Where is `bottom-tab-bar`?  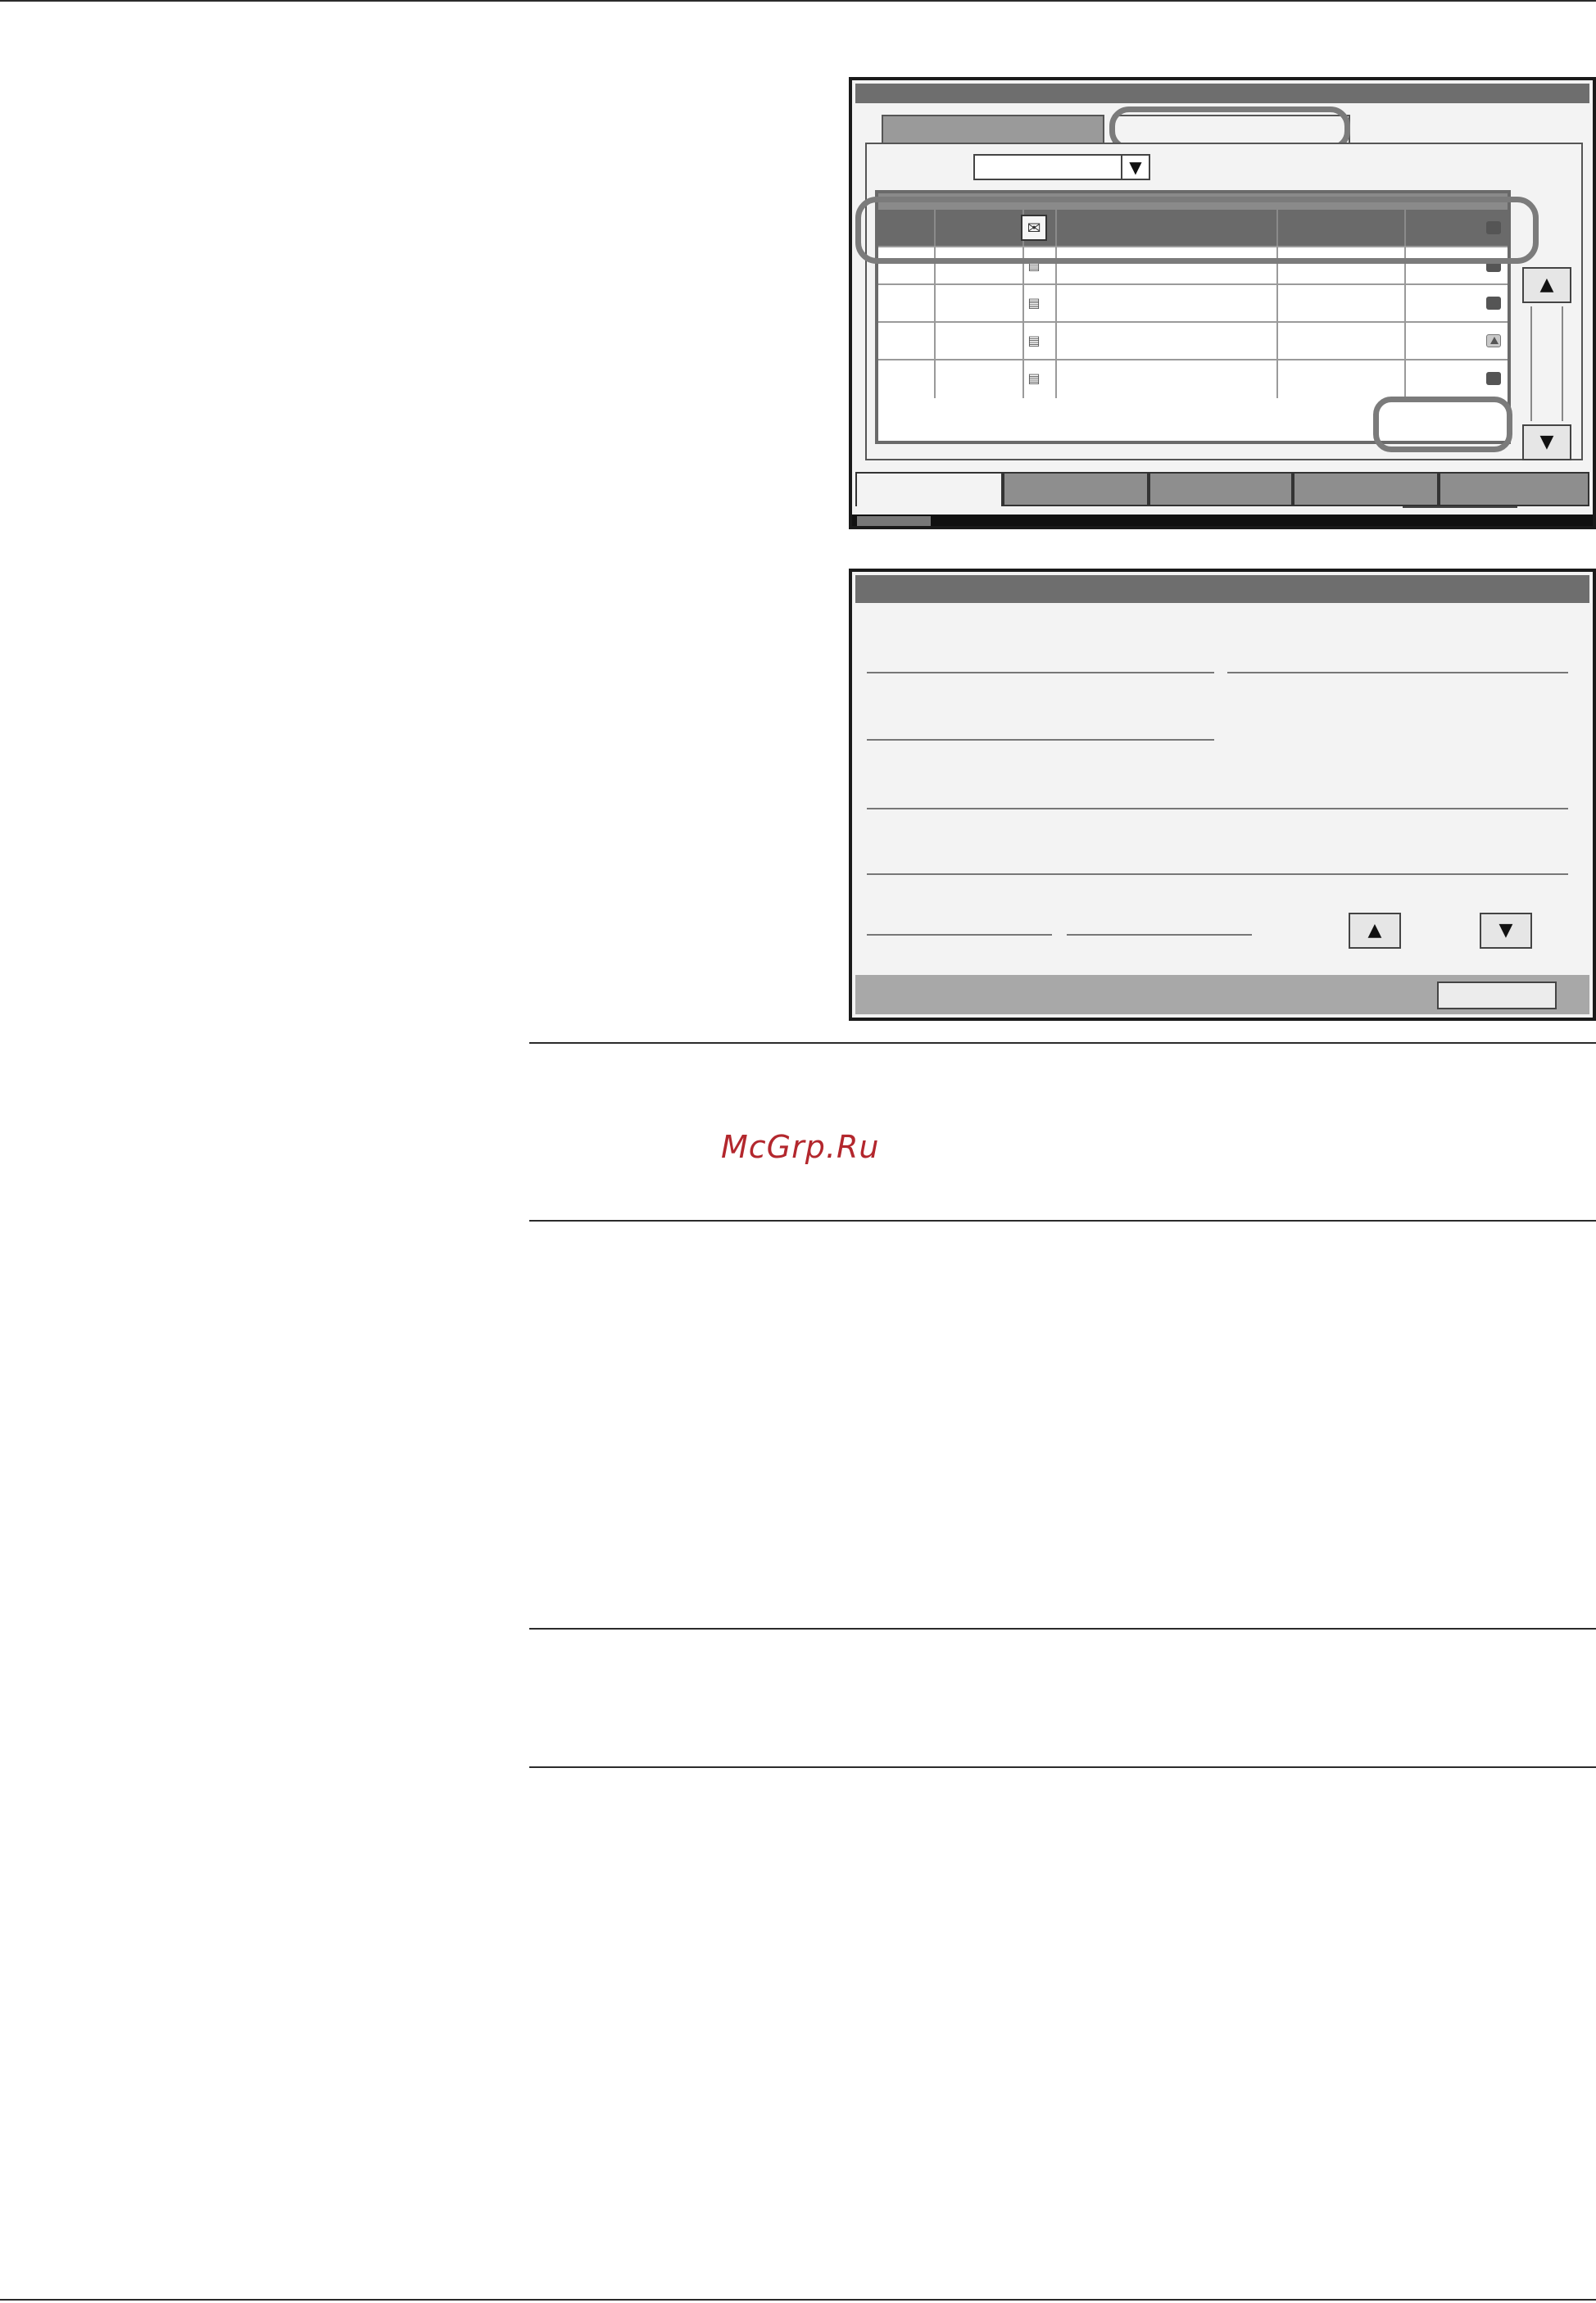 bottom-tab-bar is located at coordinates (1222, 492).